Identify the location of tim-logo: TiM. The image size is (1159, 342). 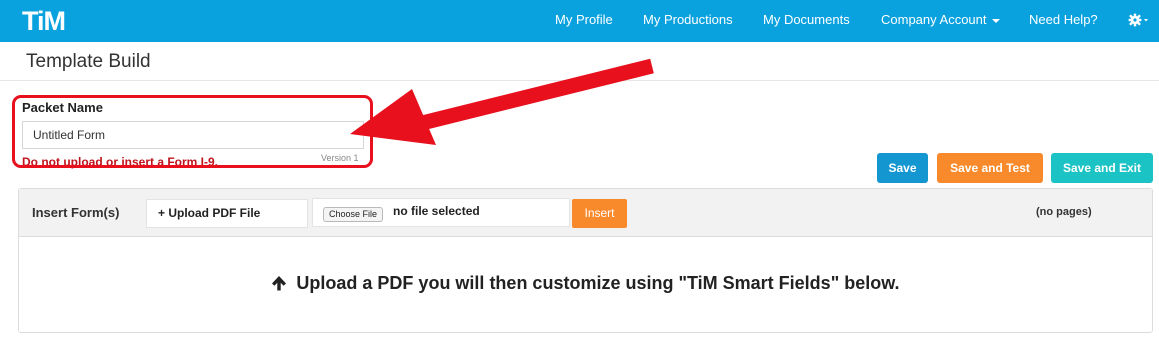
(44, 21).